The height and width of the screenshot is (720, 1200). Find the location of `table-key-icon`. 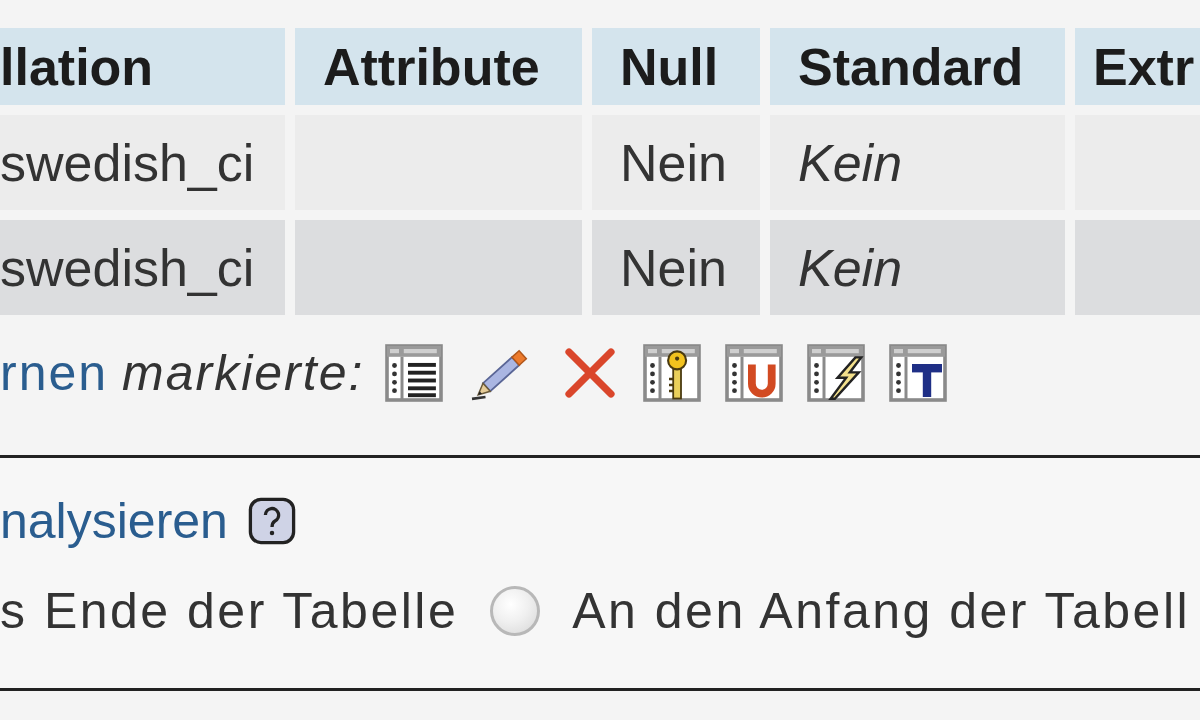

table-key-icon is located at coordinates (672, 373).